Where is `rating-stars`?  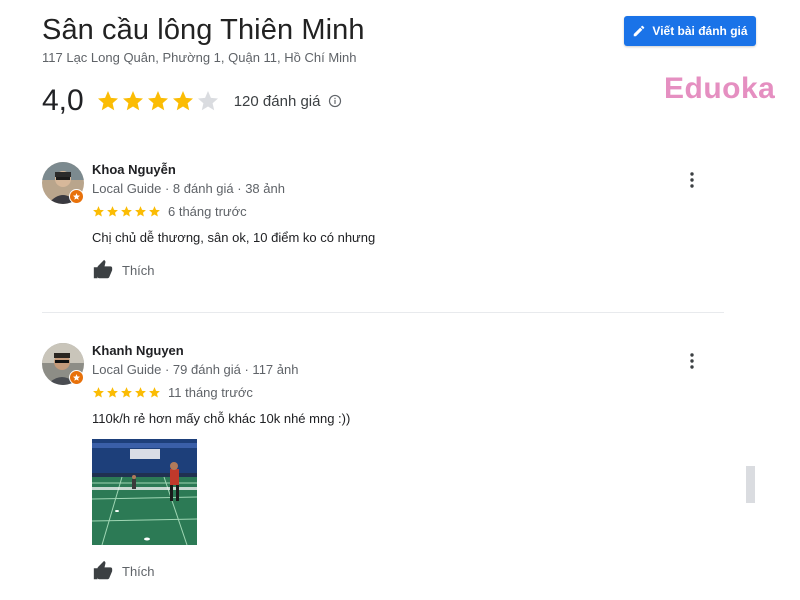
rating-stars is located at coordinates (158, 101).